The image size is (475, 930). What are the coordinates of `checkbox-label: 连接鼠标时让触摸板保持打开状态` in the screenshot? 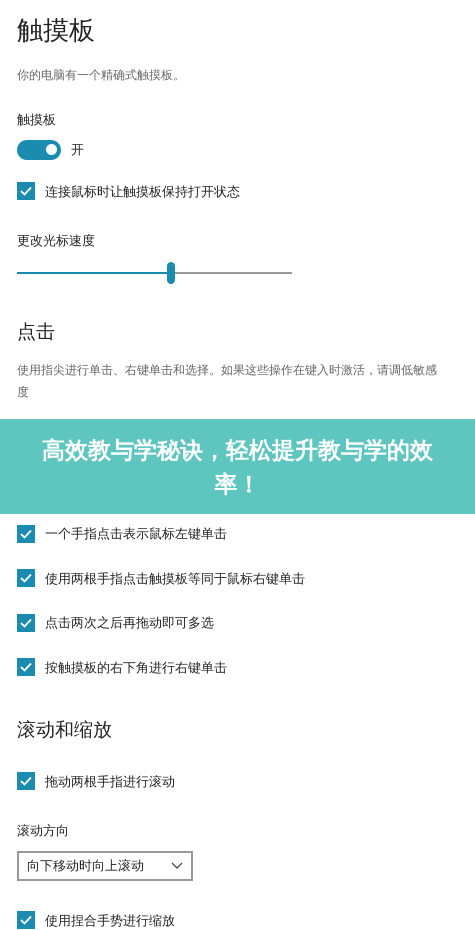 It's located at (142, 191).